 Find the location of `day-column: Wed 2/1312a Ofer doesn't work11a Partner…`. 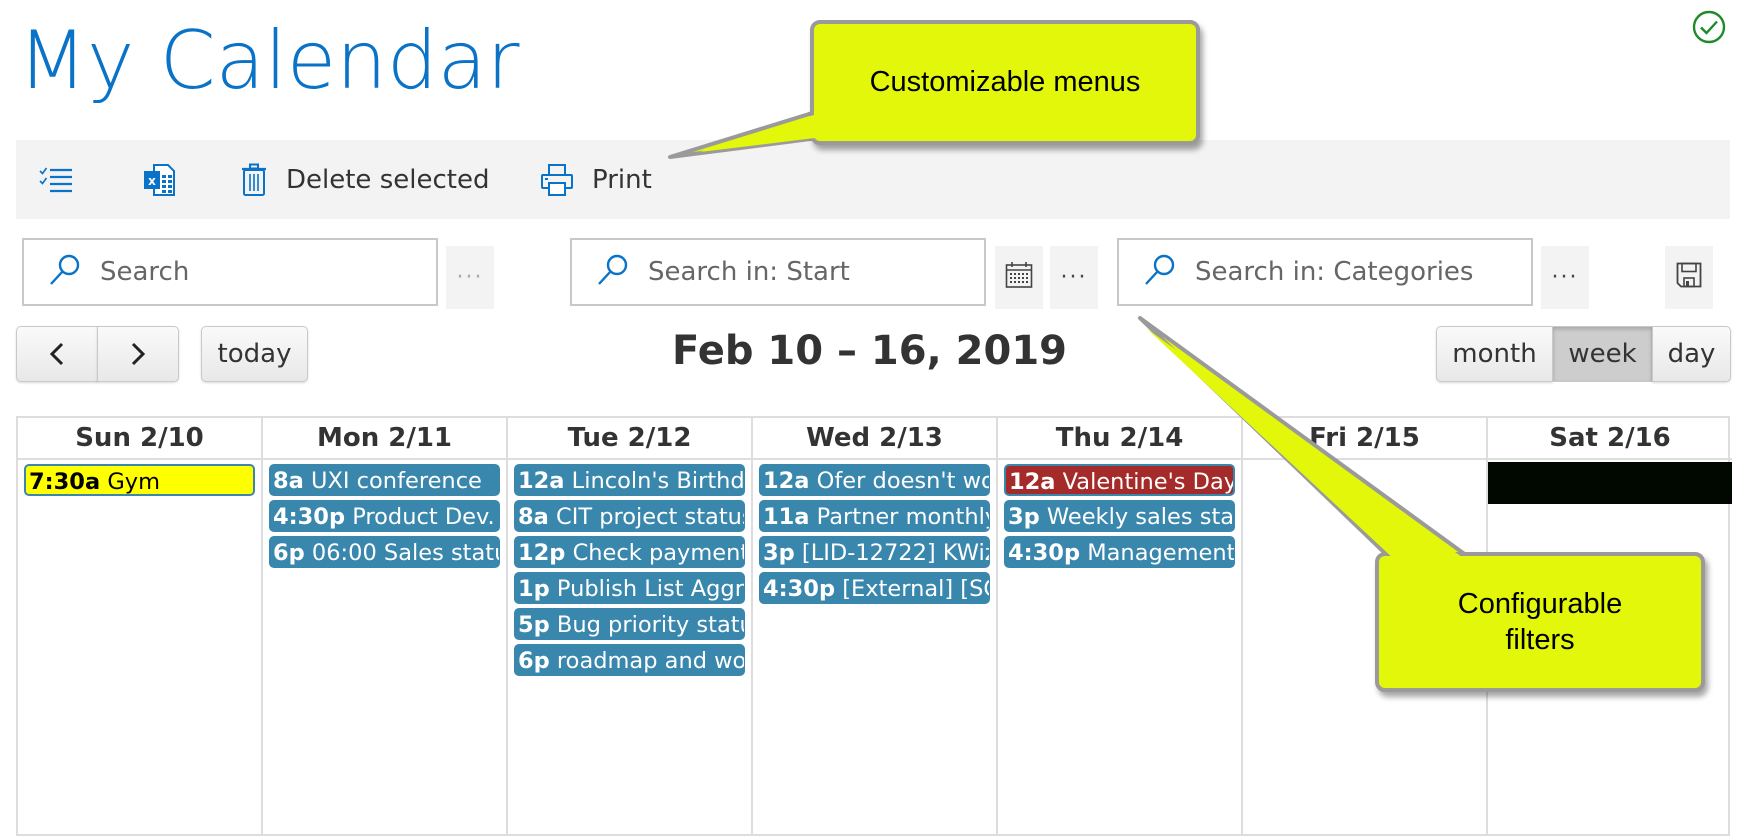

day-column: Wed 2/1312a Ofer doesn't work11a Partner… is located at coordinates (875, 626).